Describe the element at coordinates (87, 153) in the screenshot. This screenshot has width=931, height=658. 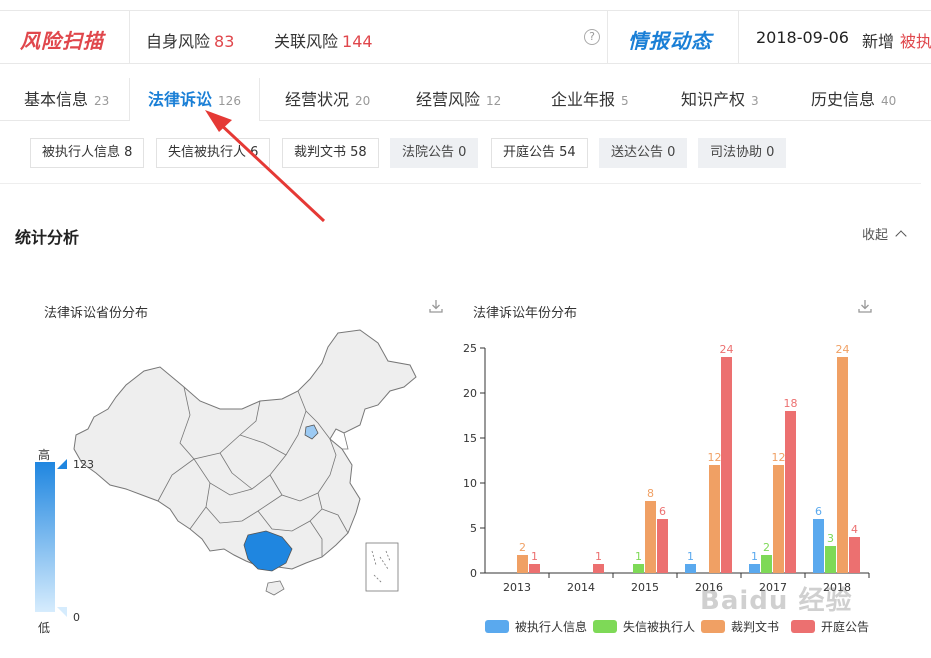
I see `filter-executed-person: 被执行人信息 8` at that location.